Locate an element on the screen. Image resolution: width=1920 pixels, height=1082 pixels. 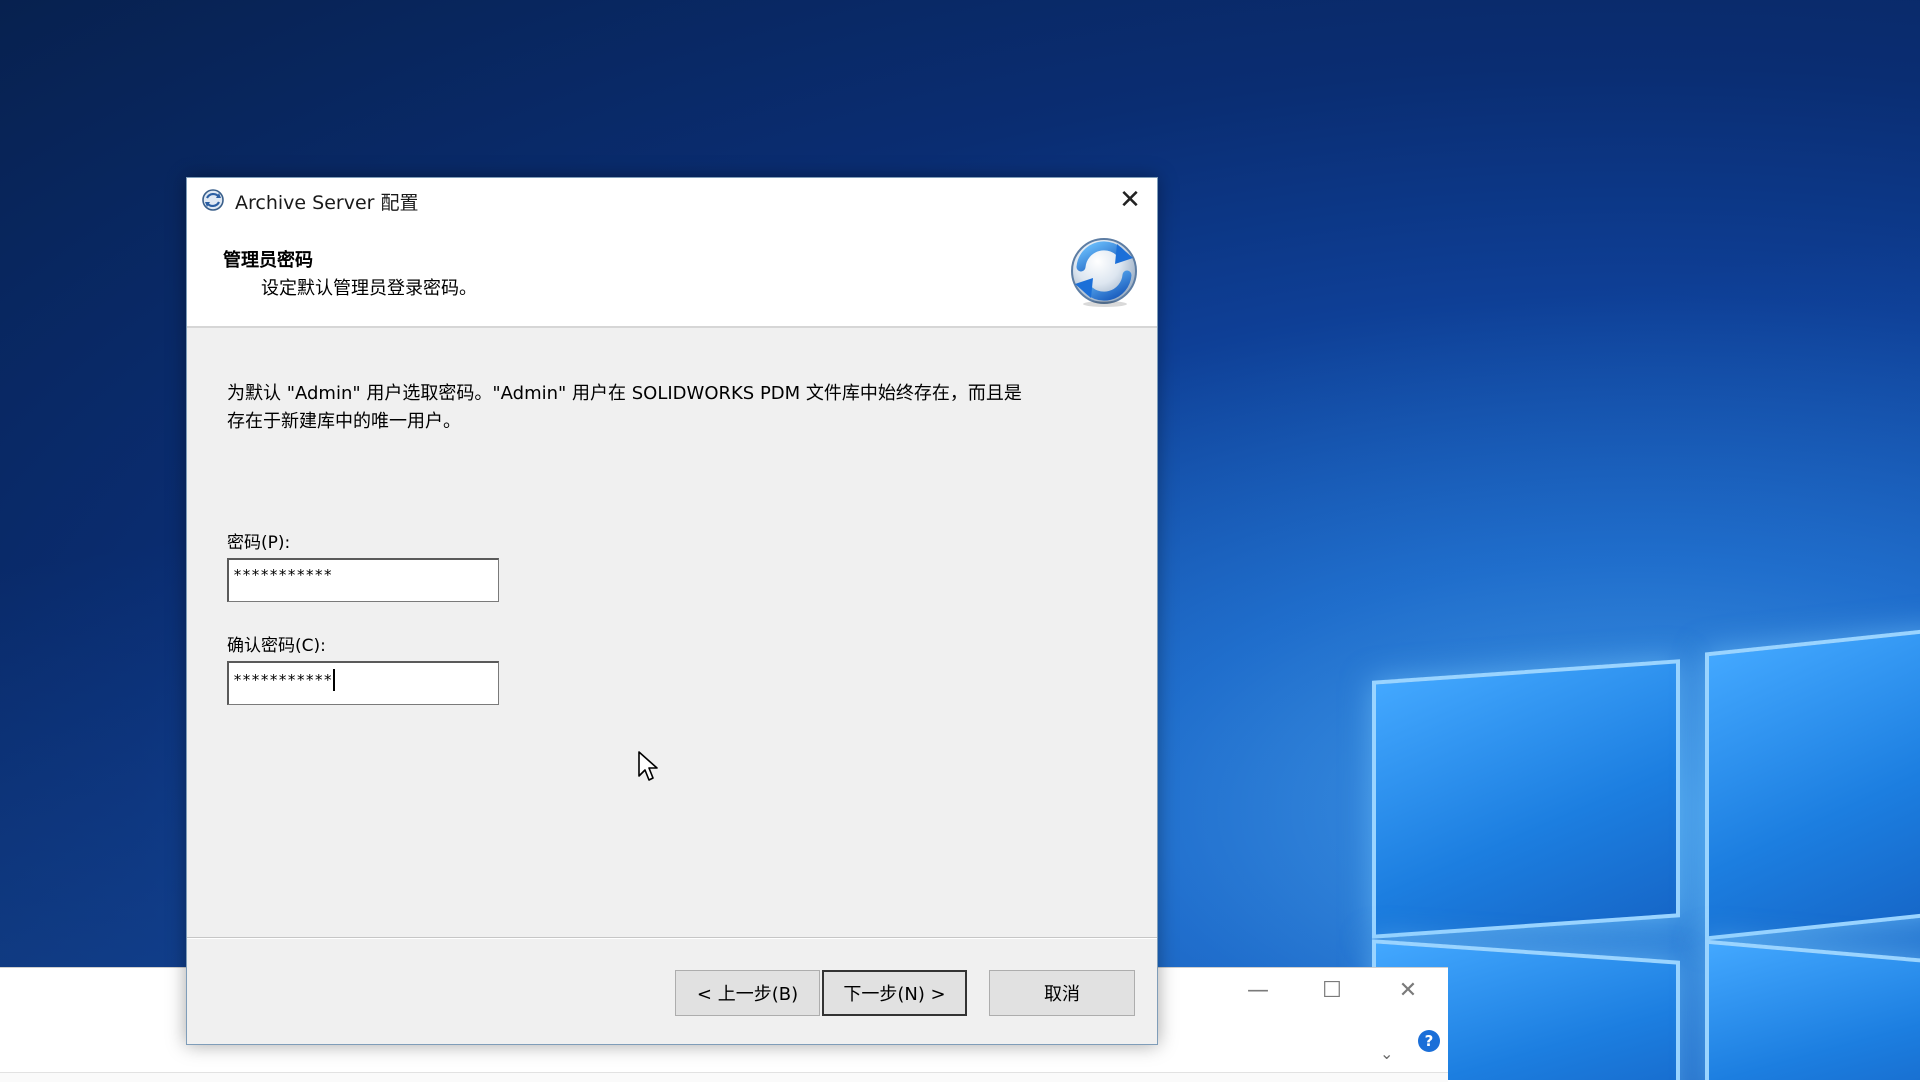
close-button: ✕ is located at coordinates (1408, 990).